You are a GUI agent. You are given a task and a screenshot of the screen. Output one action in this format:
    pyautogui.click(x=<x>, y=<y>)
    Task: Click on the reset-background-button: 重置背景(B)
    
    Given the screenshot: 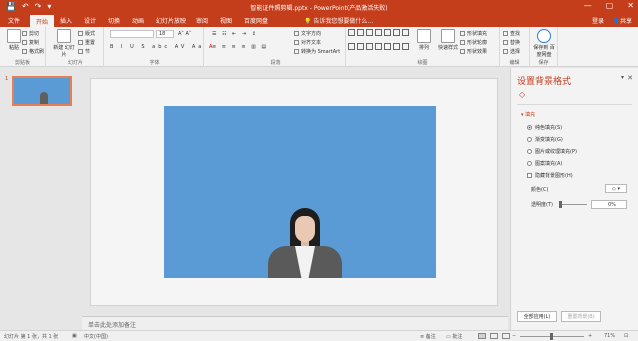 What is the action you would take?
    pyautogui.click(x=581, y=316)
    